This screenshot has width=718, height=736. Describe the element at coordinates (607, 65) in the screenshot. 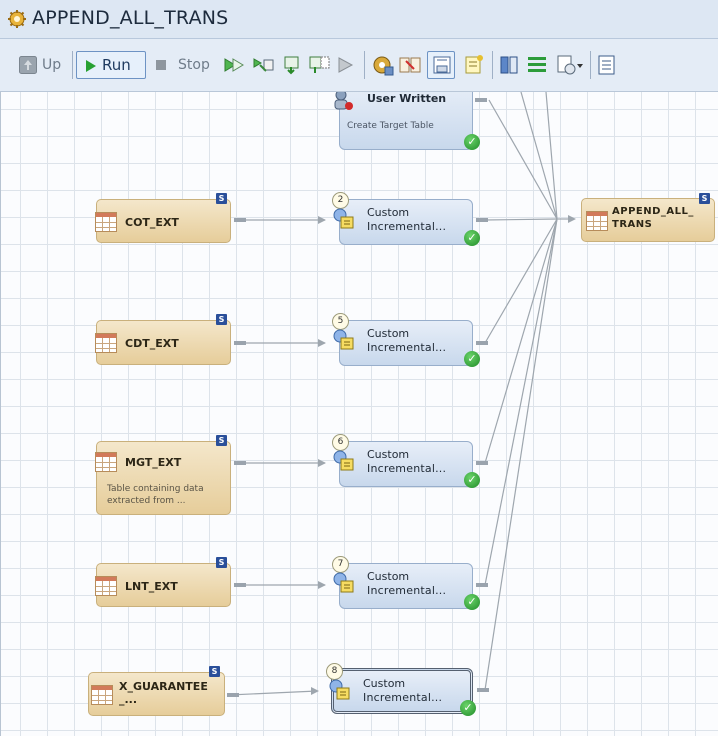

I see `details-icon` at that location.